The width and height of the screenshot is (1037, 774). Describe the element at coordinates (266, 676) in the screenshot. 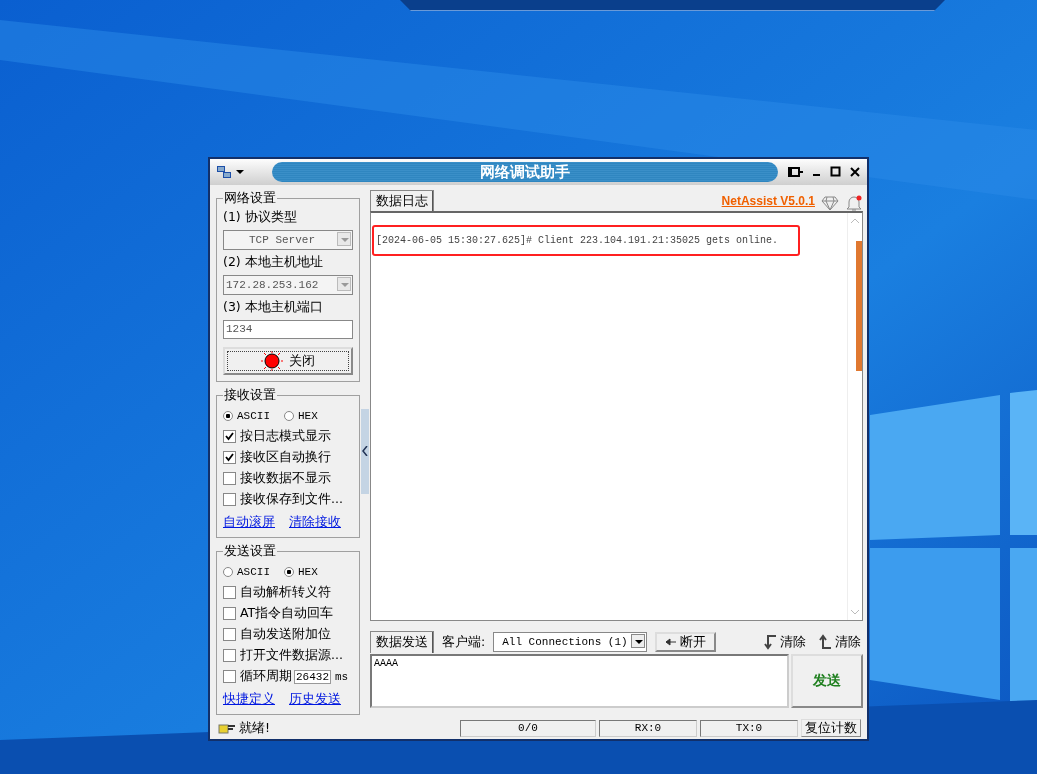

I see `checkbox-label: 循环周期` at that location.